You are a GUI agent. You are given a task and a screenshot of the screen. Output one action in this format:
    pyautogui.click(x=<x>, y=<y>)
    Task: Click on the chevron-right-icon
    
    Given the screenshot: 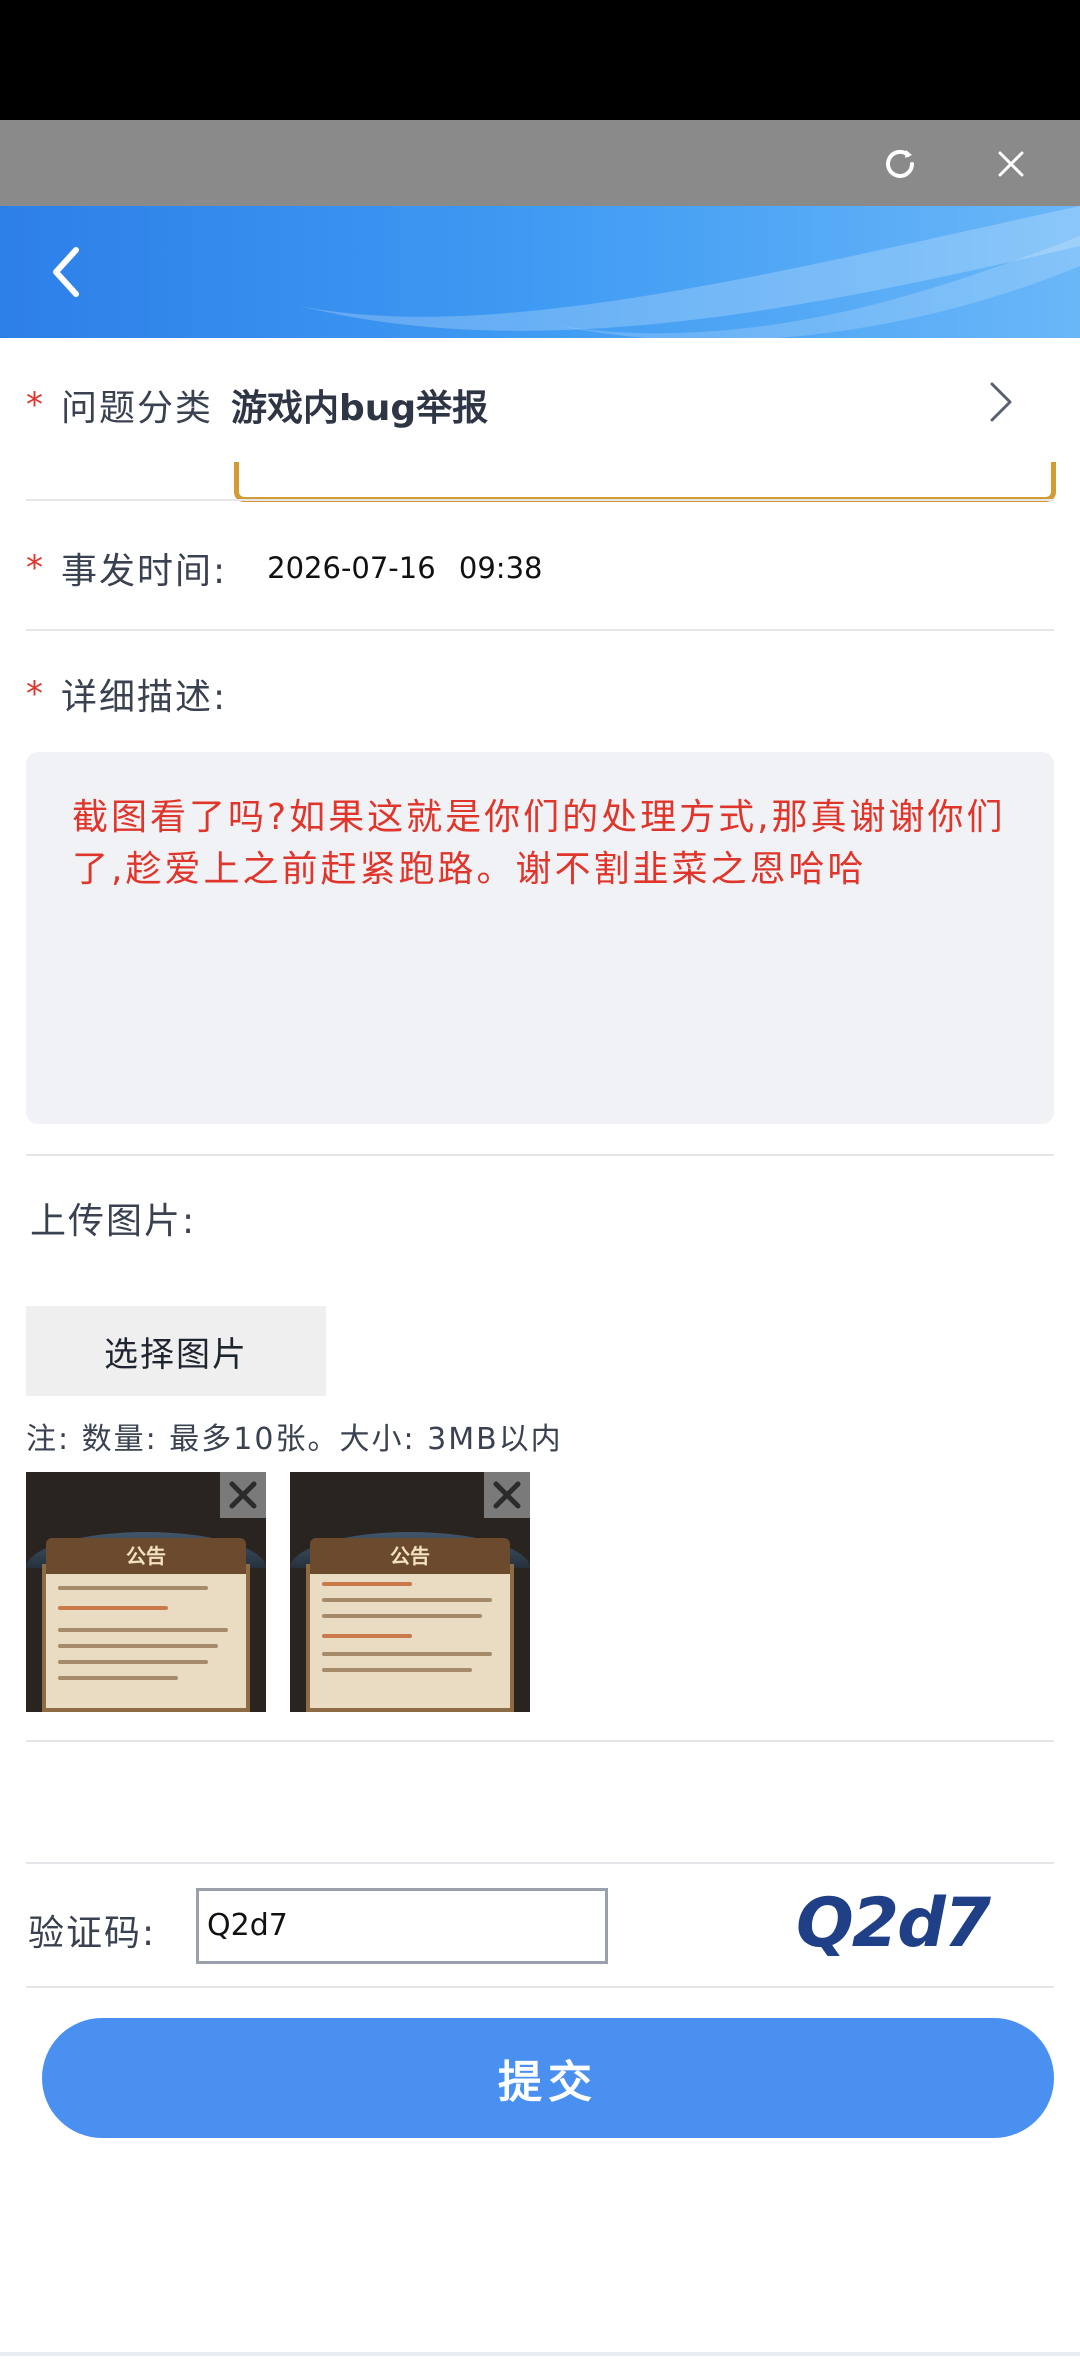 What is the action you would take?
    pyautogui.click(x=1001, y=404)
    